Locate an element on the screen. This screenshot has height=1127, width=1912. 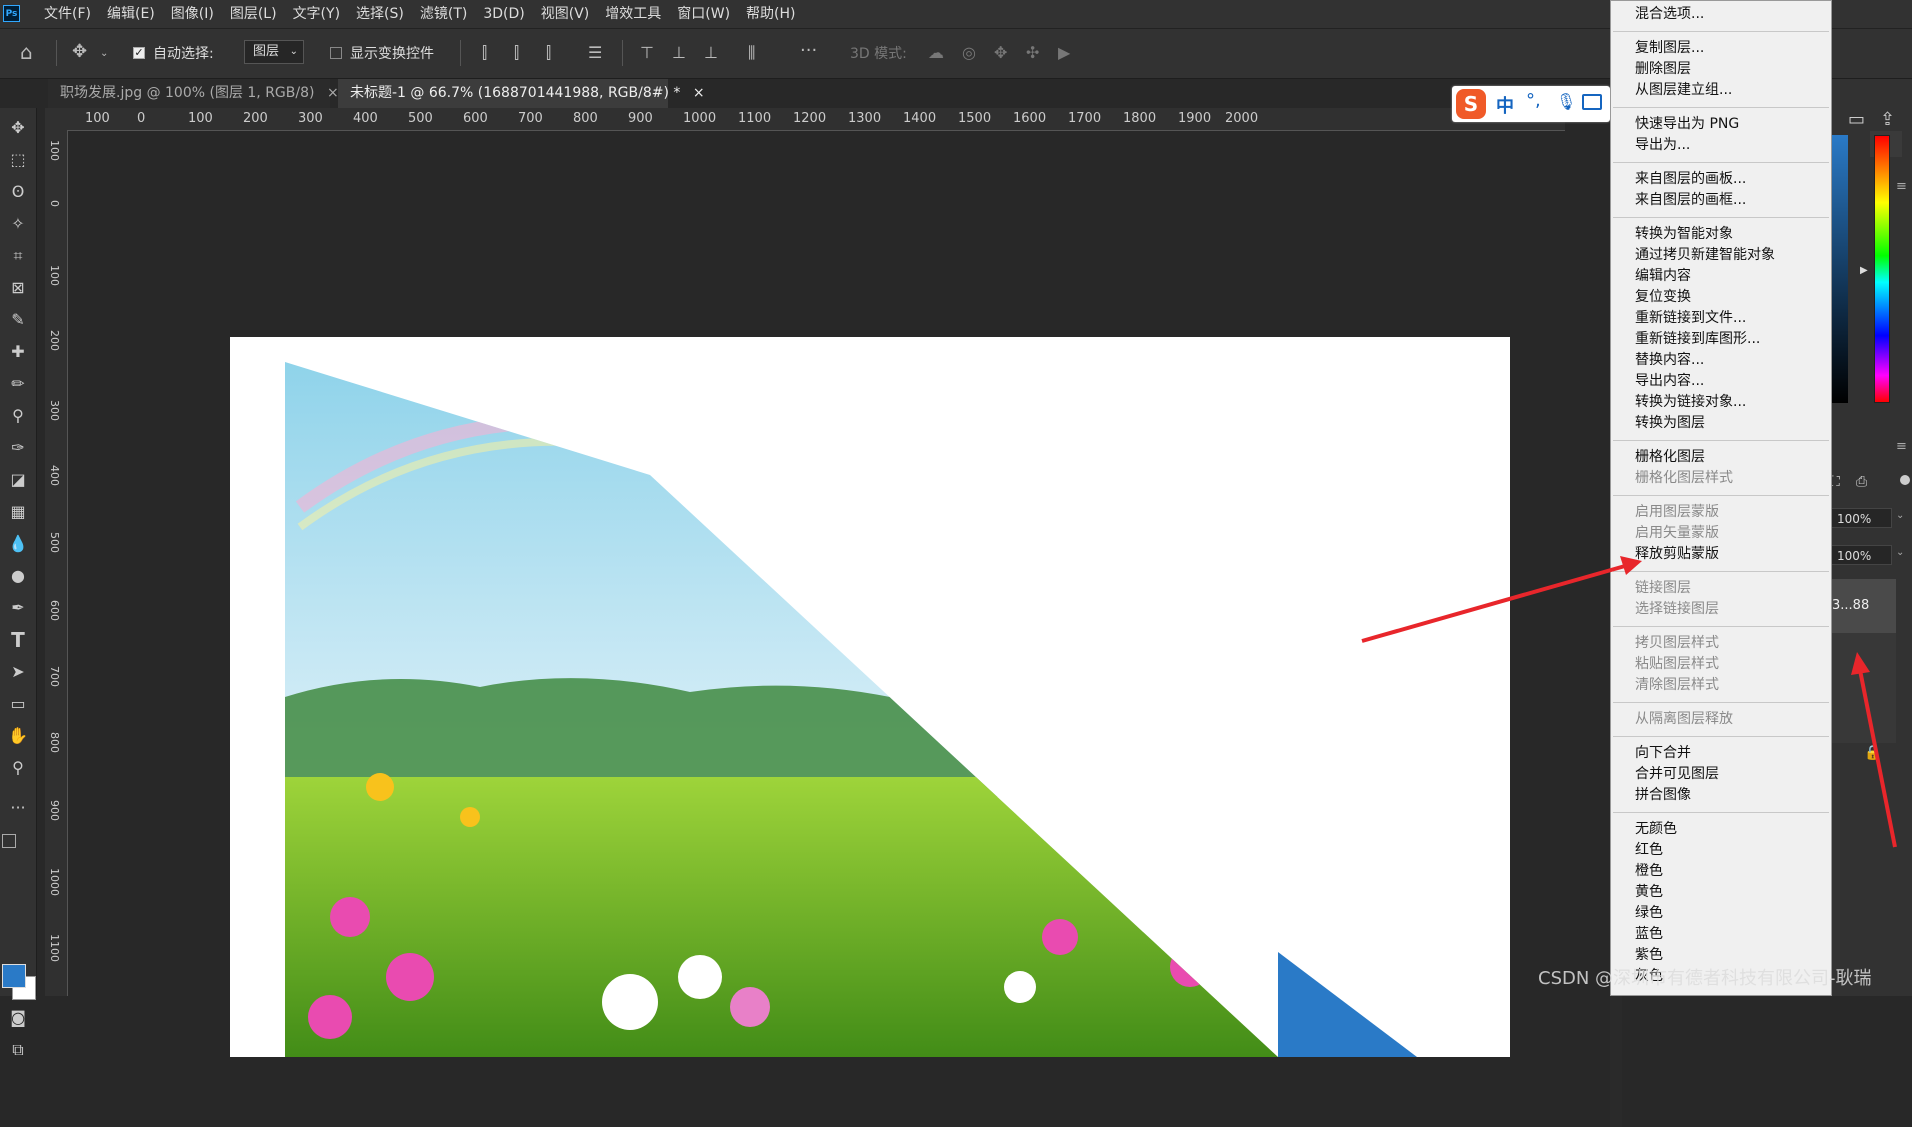
annotation-overlay is located at coordinates (1629, 702).